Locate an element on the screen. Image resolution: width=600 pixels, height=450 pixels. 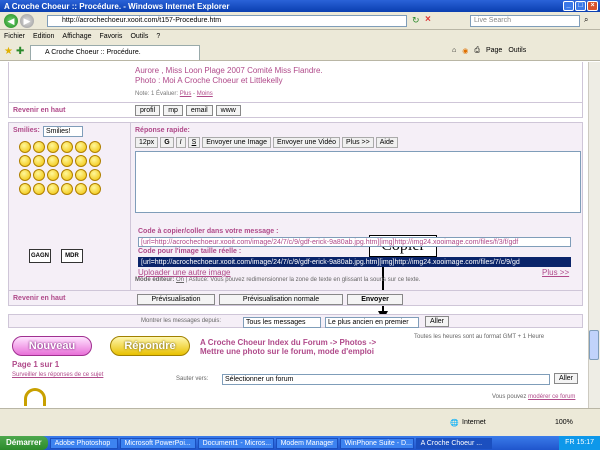
email-button: email is located at coordinates (199, 110).